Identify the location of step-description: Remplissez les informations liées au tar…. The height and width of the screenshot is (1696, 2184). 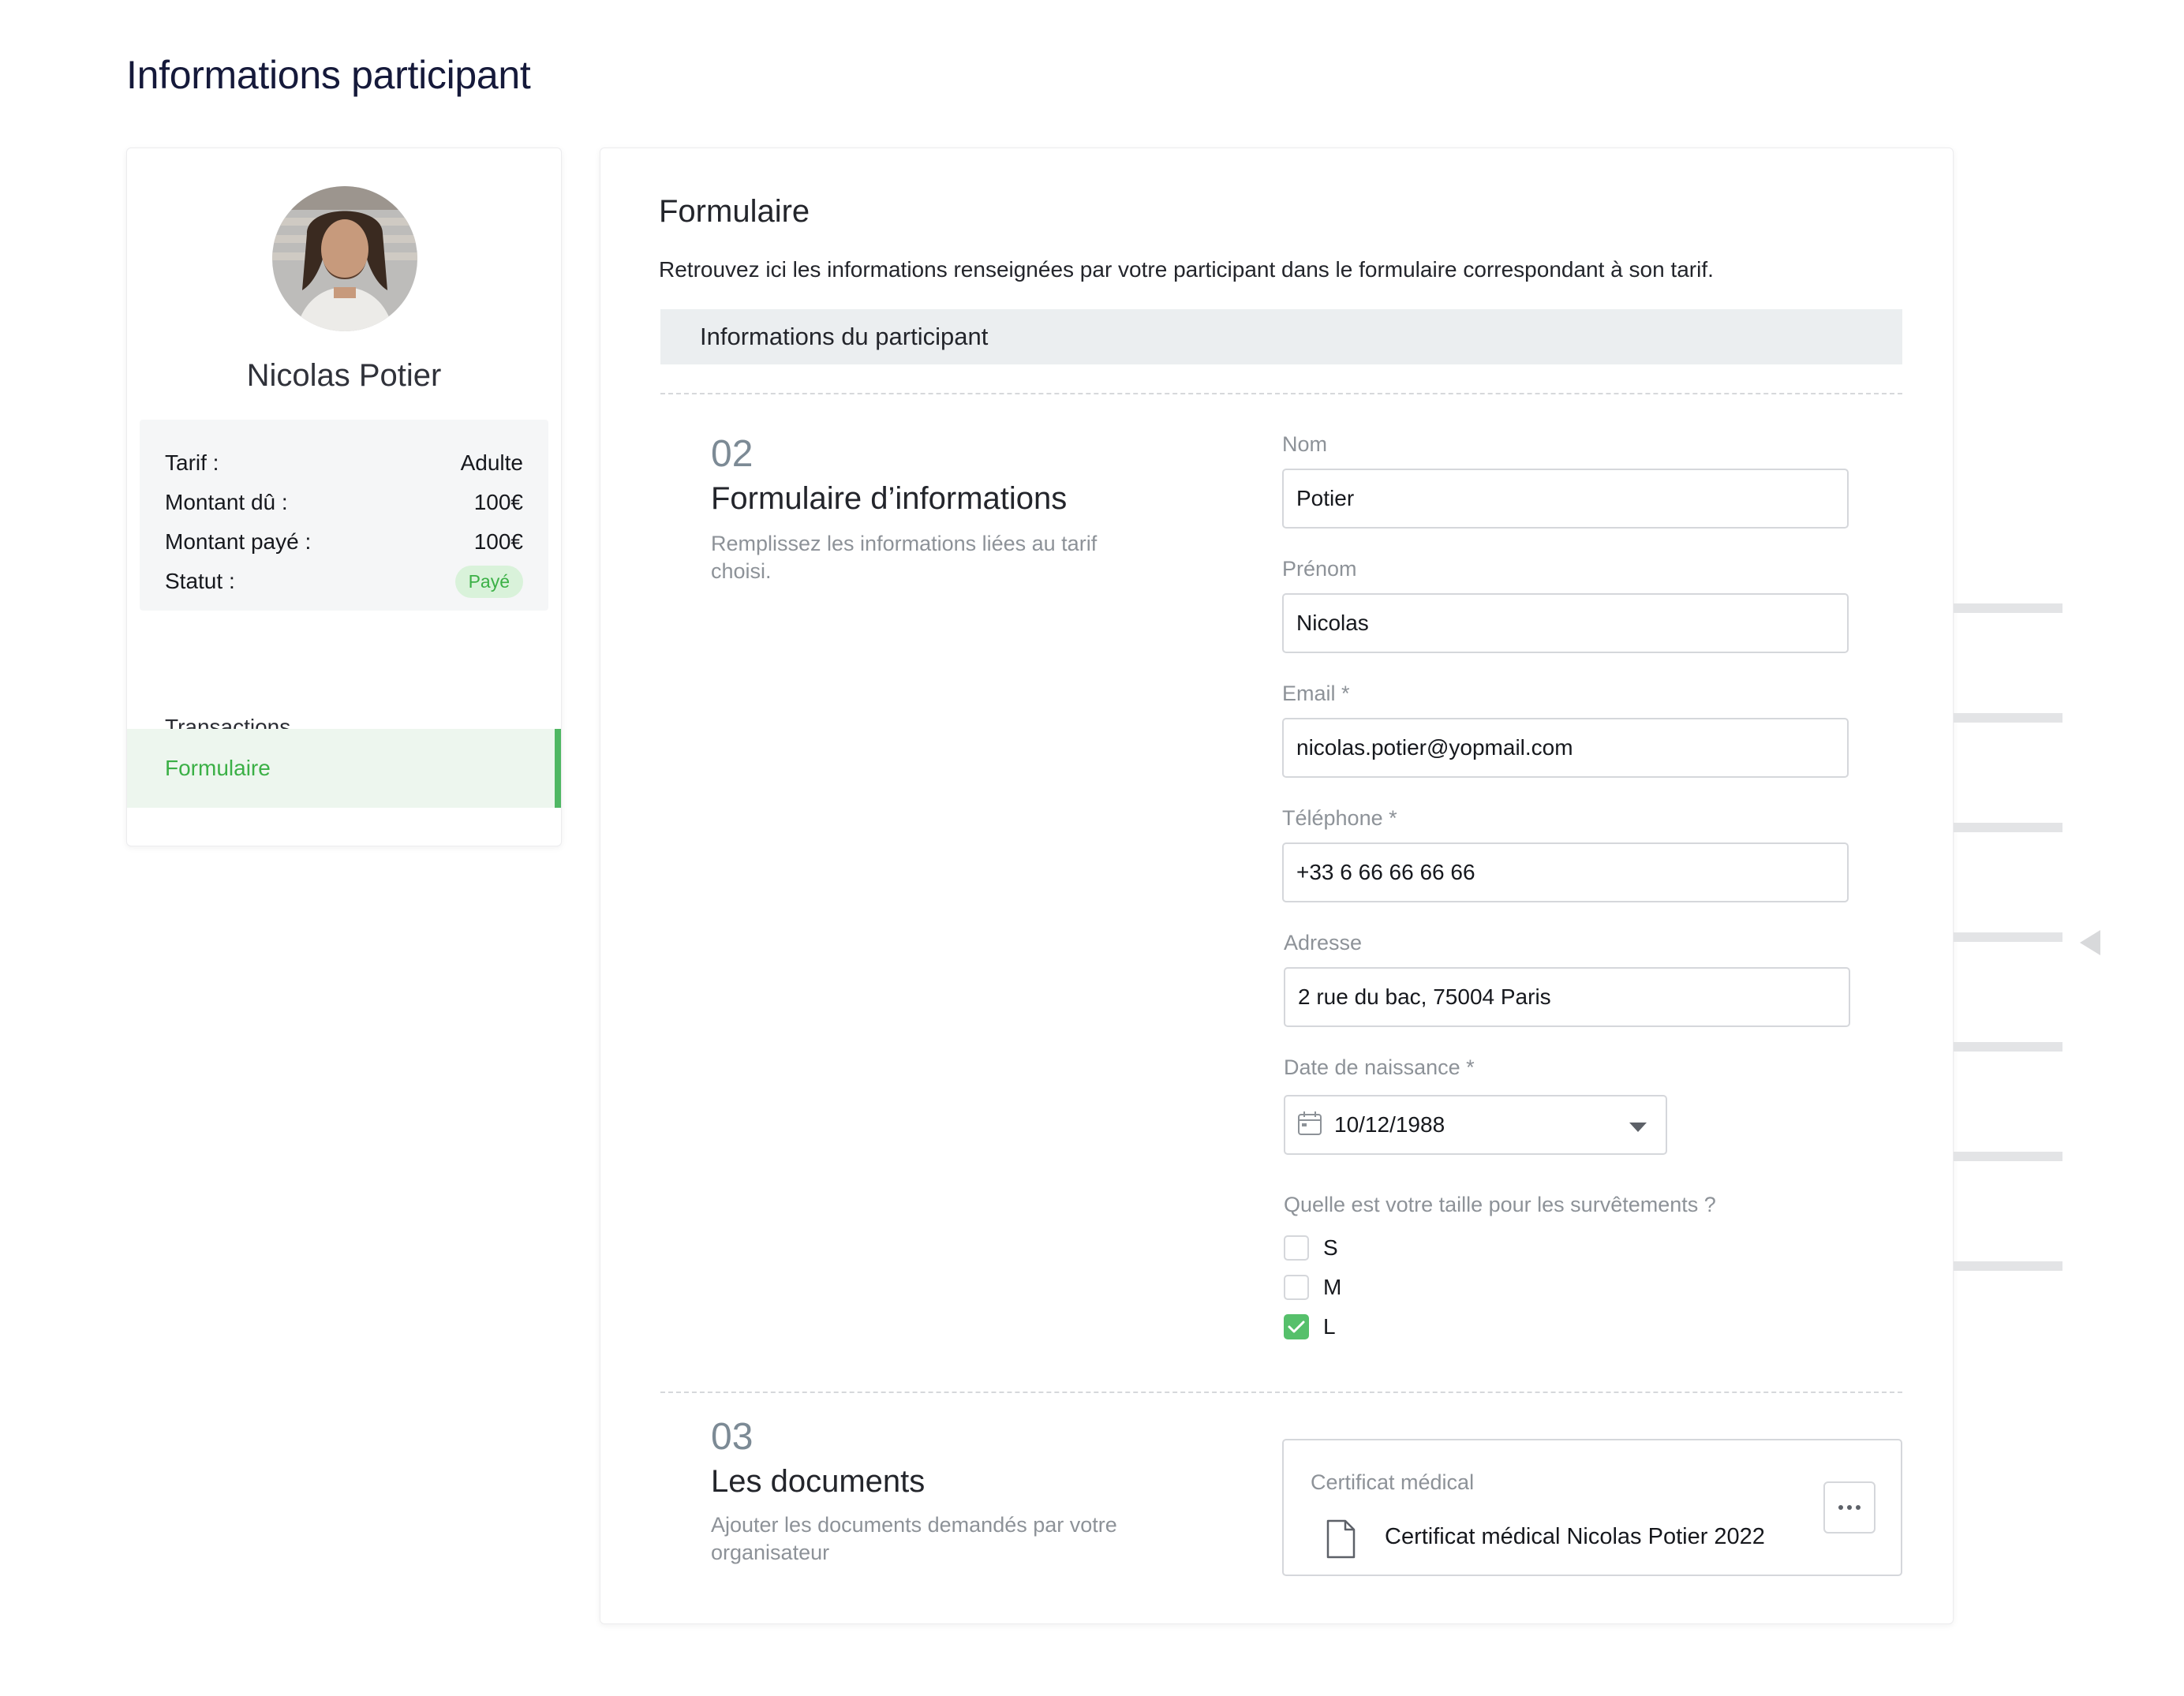
(904, 557).